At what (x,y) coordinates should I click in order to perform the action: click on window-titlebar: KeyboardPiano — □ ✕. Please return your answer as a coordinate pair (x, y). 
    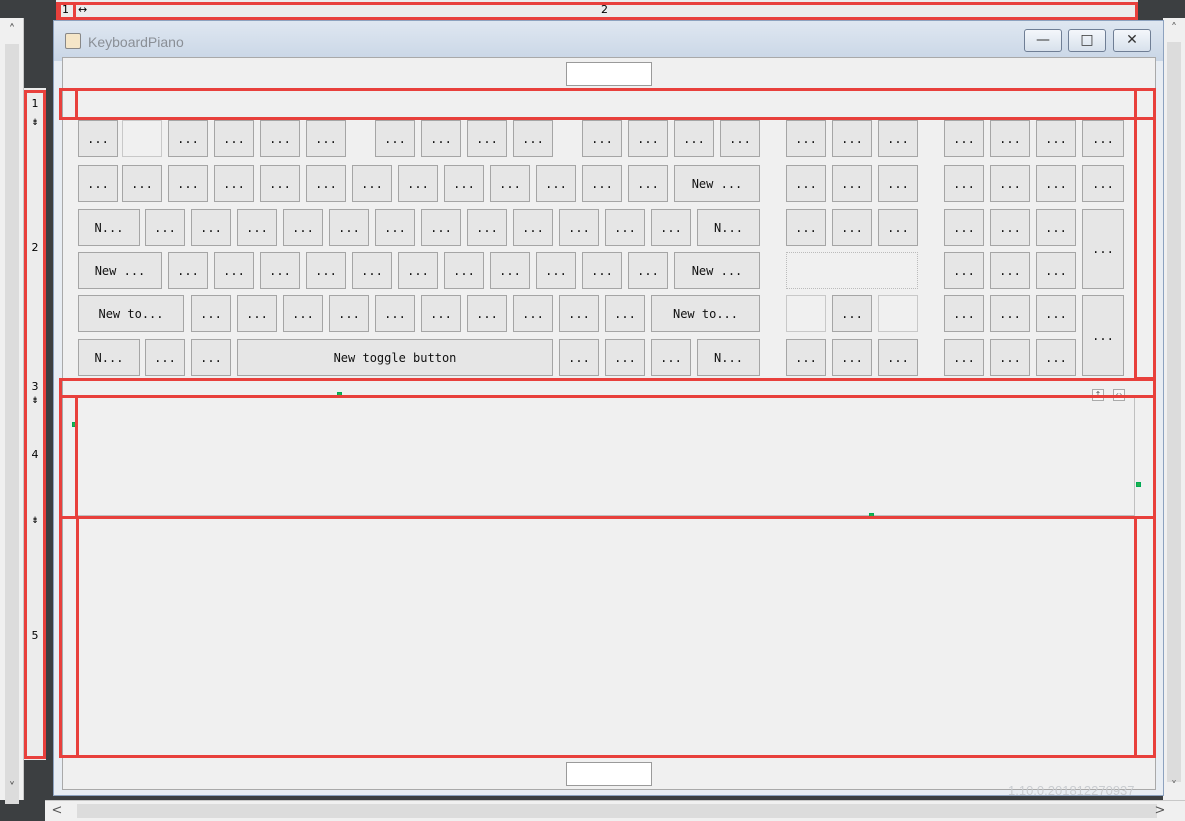
    Looking at the image, I should click on (608, 41).